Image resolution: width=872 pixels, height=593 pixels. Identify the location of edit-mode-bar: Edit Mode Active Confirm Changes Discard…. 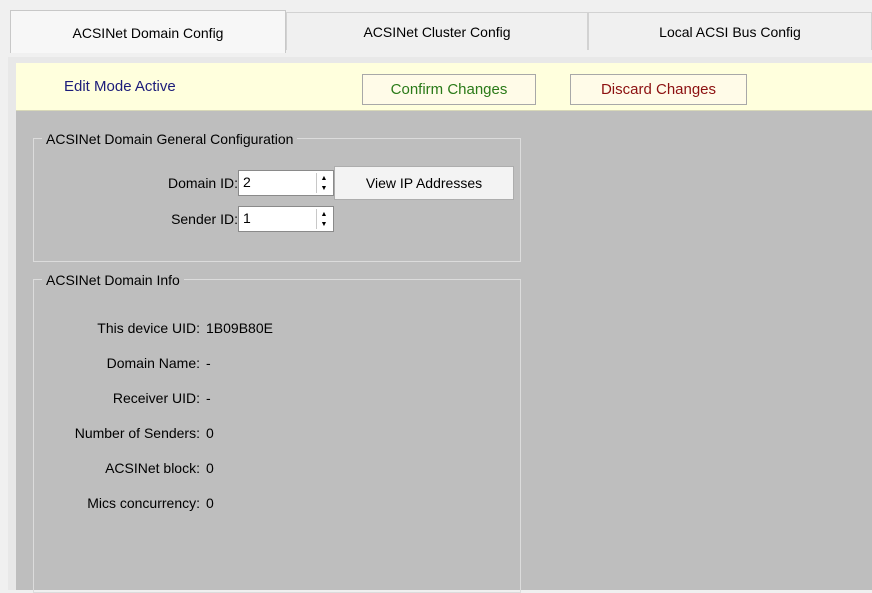
(444, 87).